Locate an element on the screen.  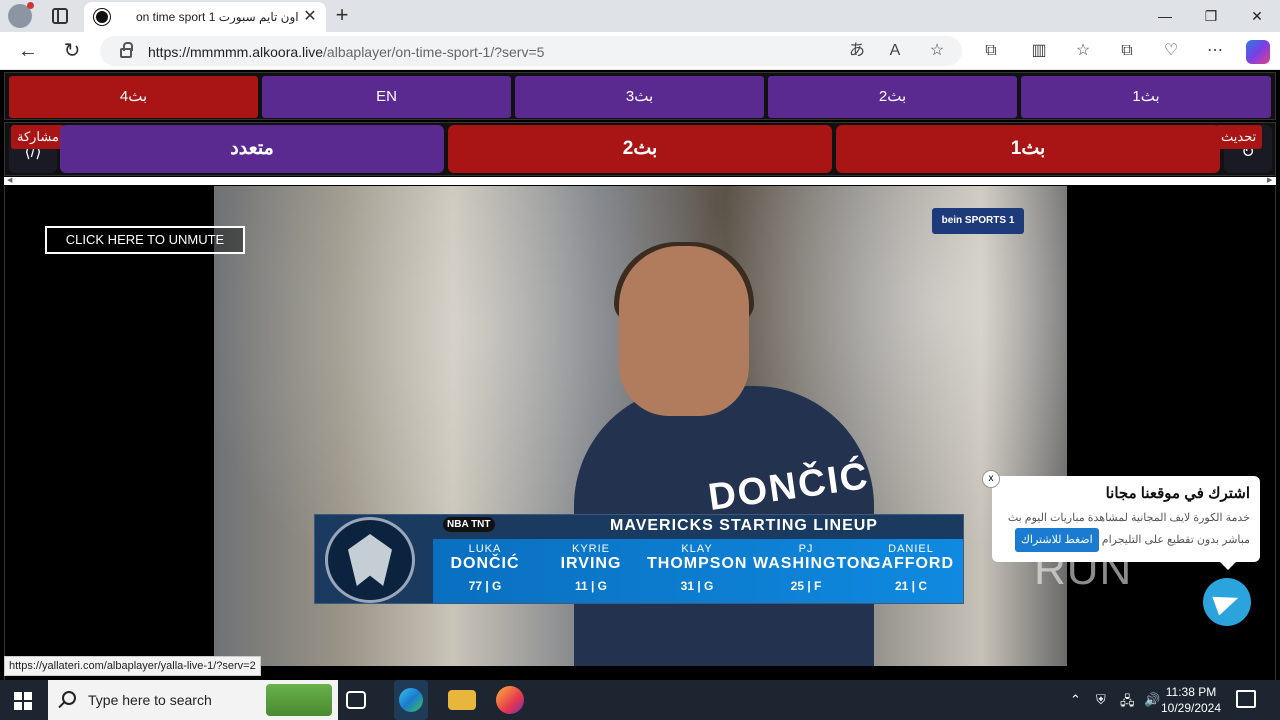
scroll-right-icon: ▶ is located at coordinates (1269, 181).